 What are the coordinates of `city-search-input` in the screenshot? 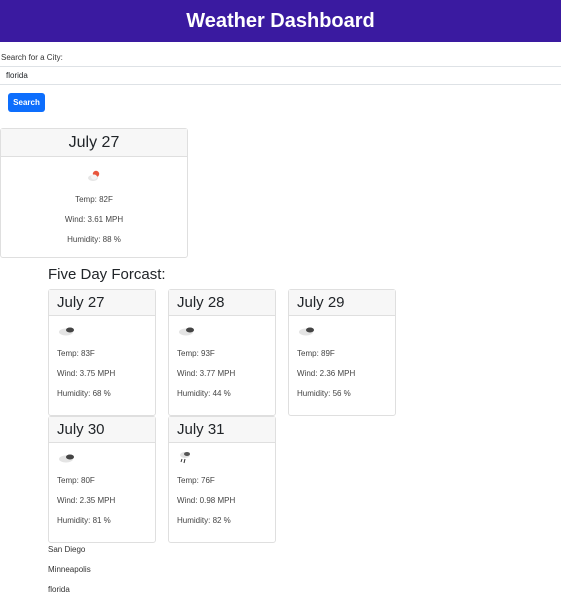 It's located at (280, 75).